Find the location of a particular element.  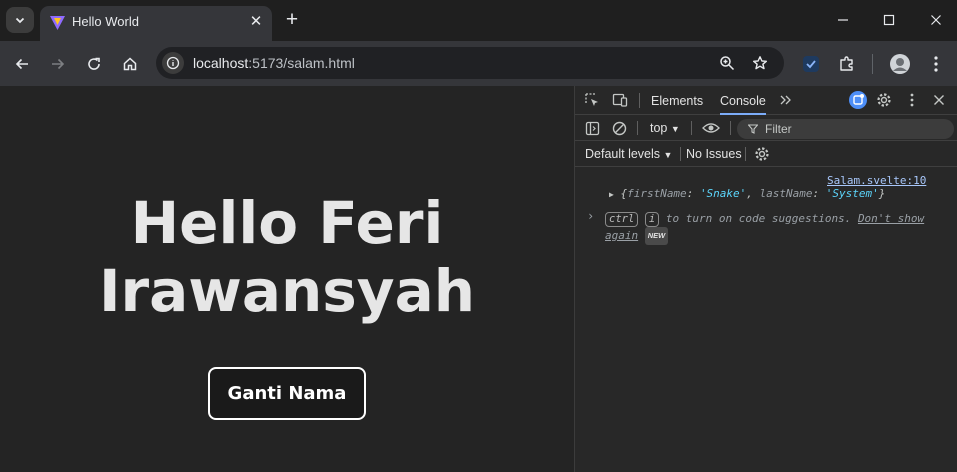

kbd-i: i is located at coordinates (652, 219).